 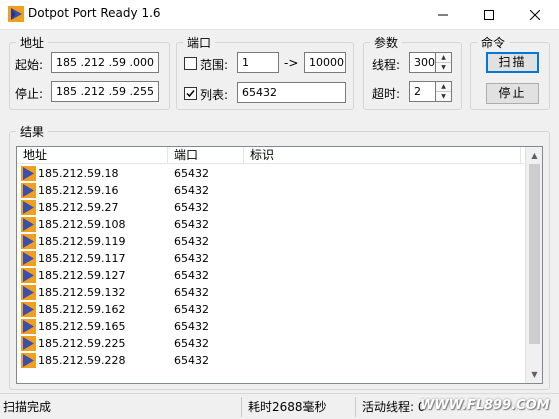 I want to click on start-ip-octet-2: .212, so click(x=93, y=62).